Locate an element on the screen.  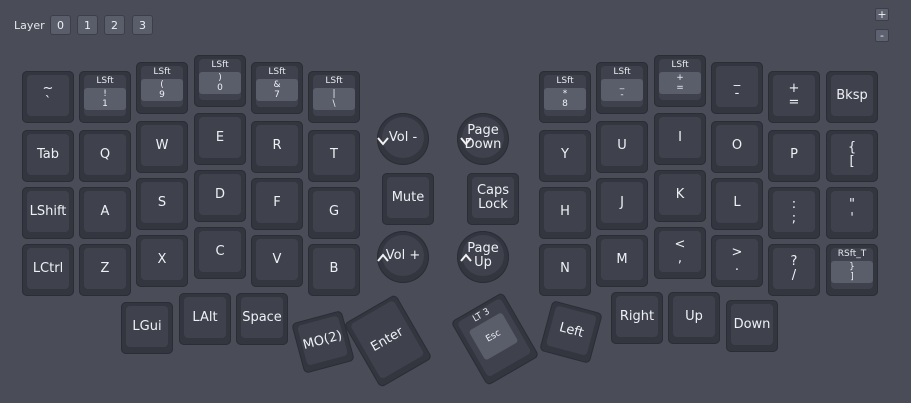
key-u: U is located at coordinates (622, 147).